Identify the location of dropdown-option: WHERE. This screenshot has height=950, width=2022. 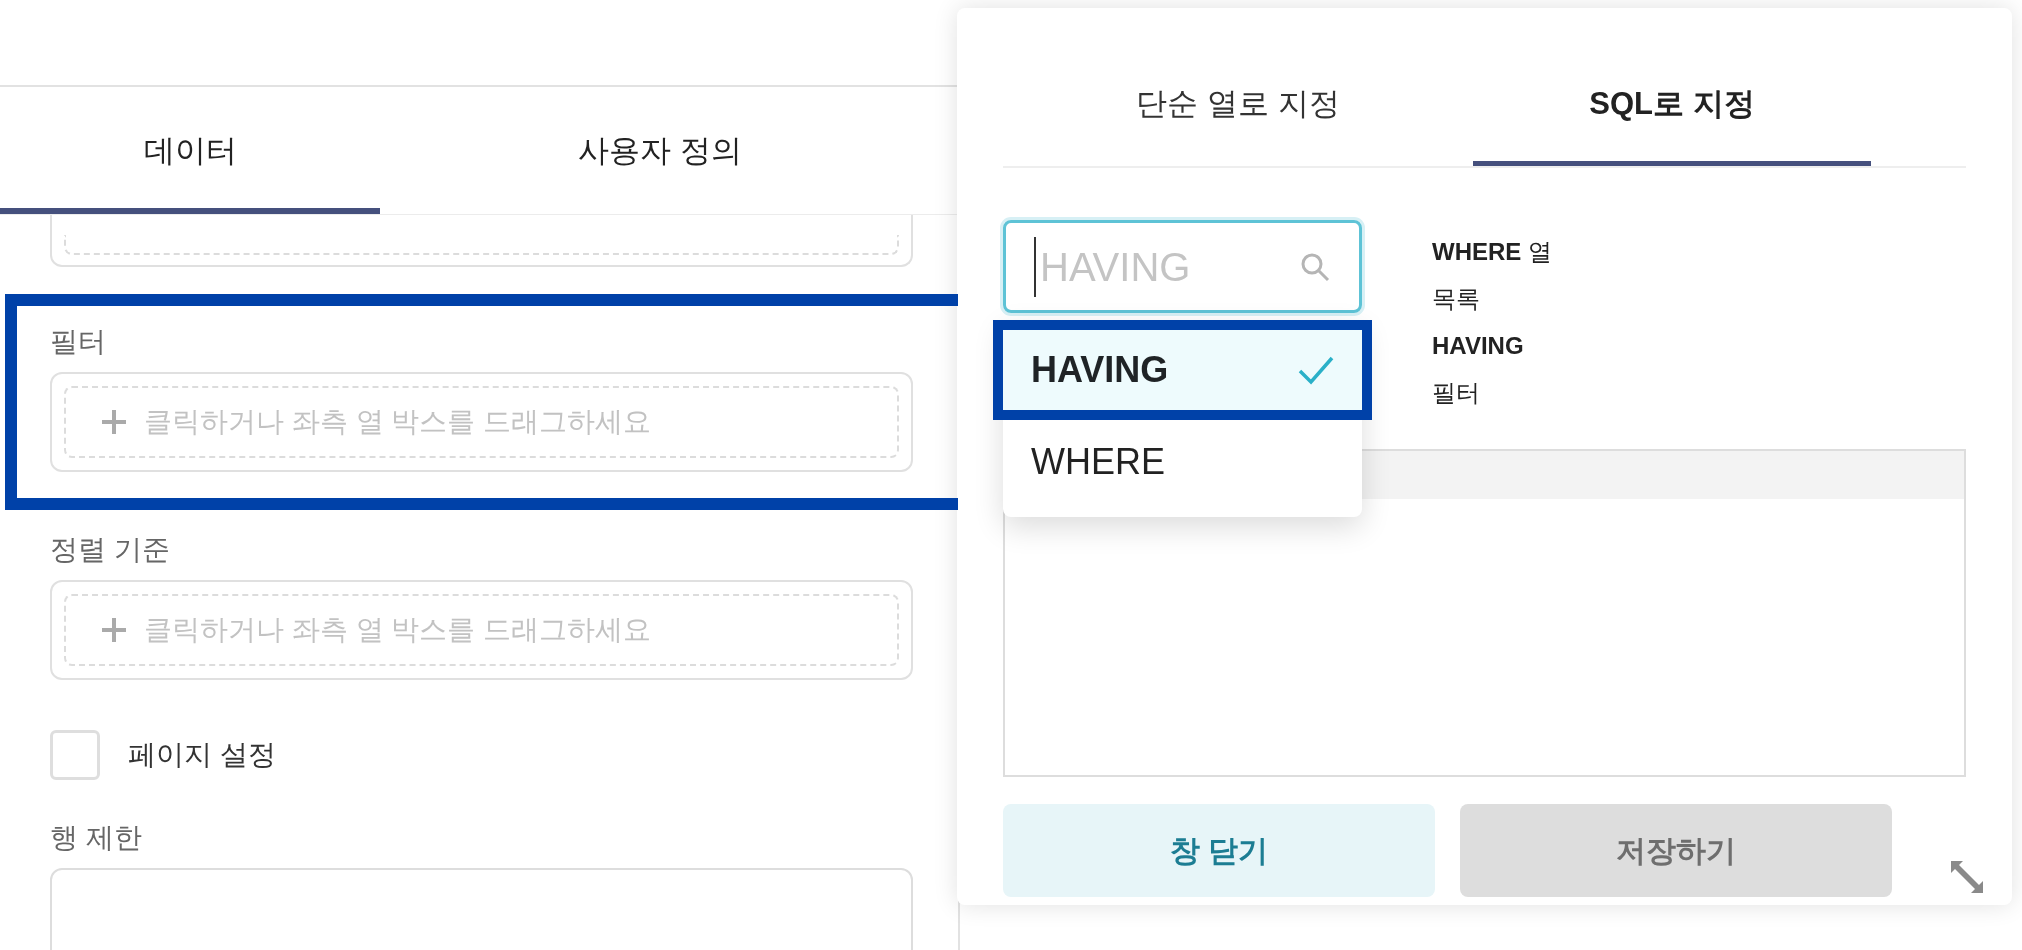
(1182, 462).